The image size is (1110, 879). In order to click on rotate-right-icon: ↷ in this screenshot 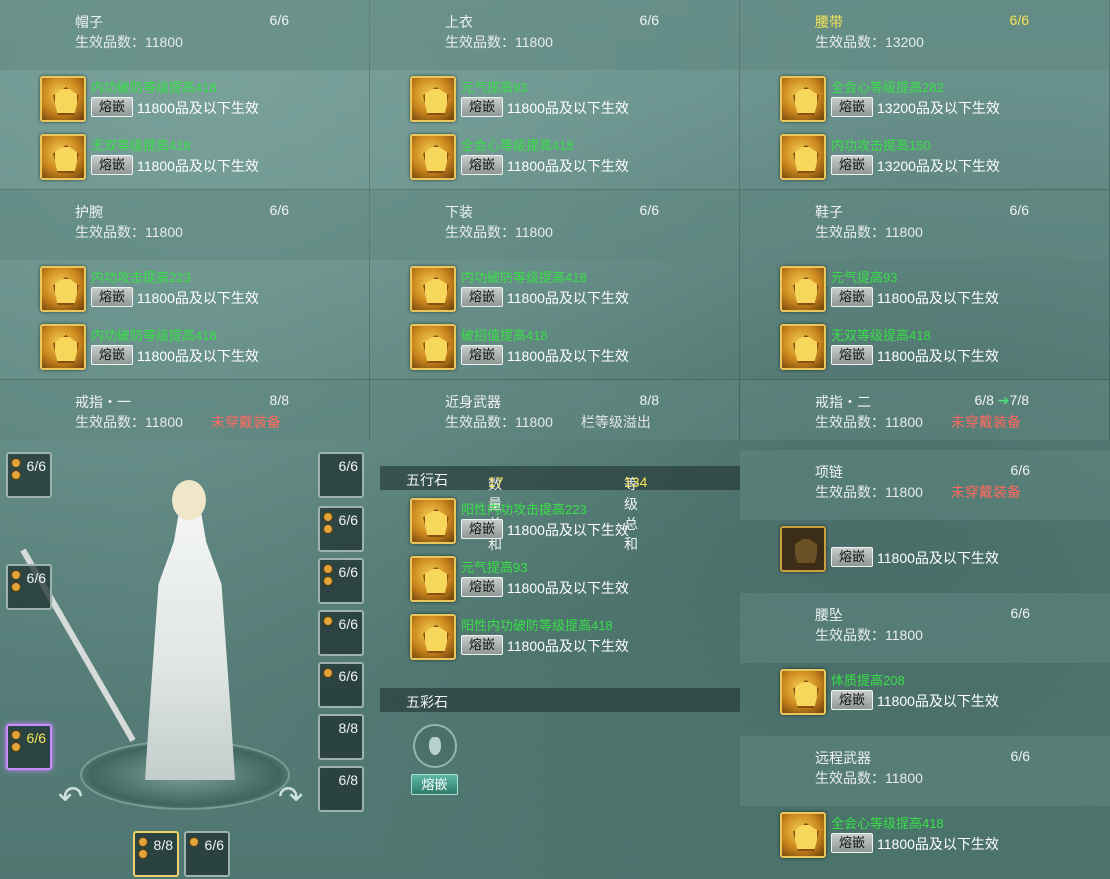, I will do `click(290, 797)`.